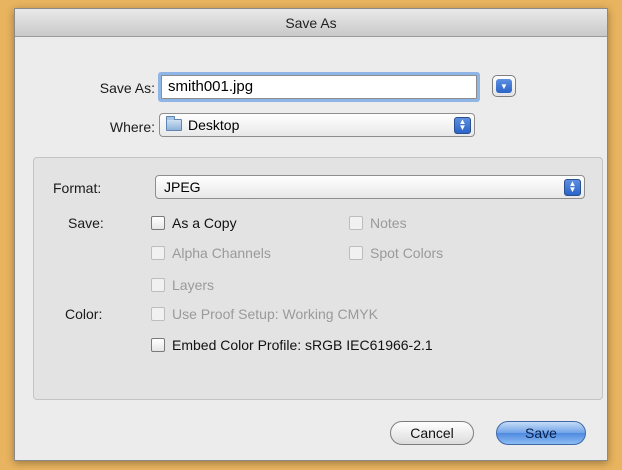 Image resolution: width=622 pixels, height=470 pixels. I want to click on cancel-button: Cancel, so click(432, 433).